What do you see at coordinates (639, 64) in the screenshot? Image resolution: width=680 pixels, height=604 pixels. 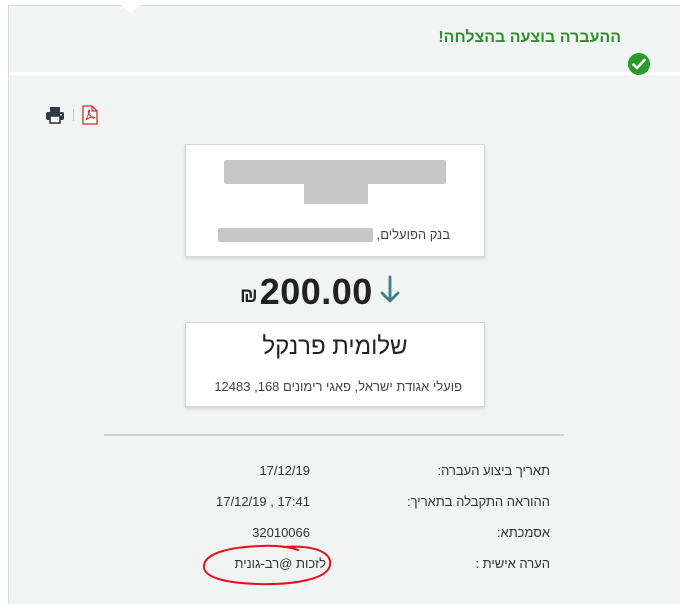 I see `check-circle-icon` at bounding box center [639, 64].